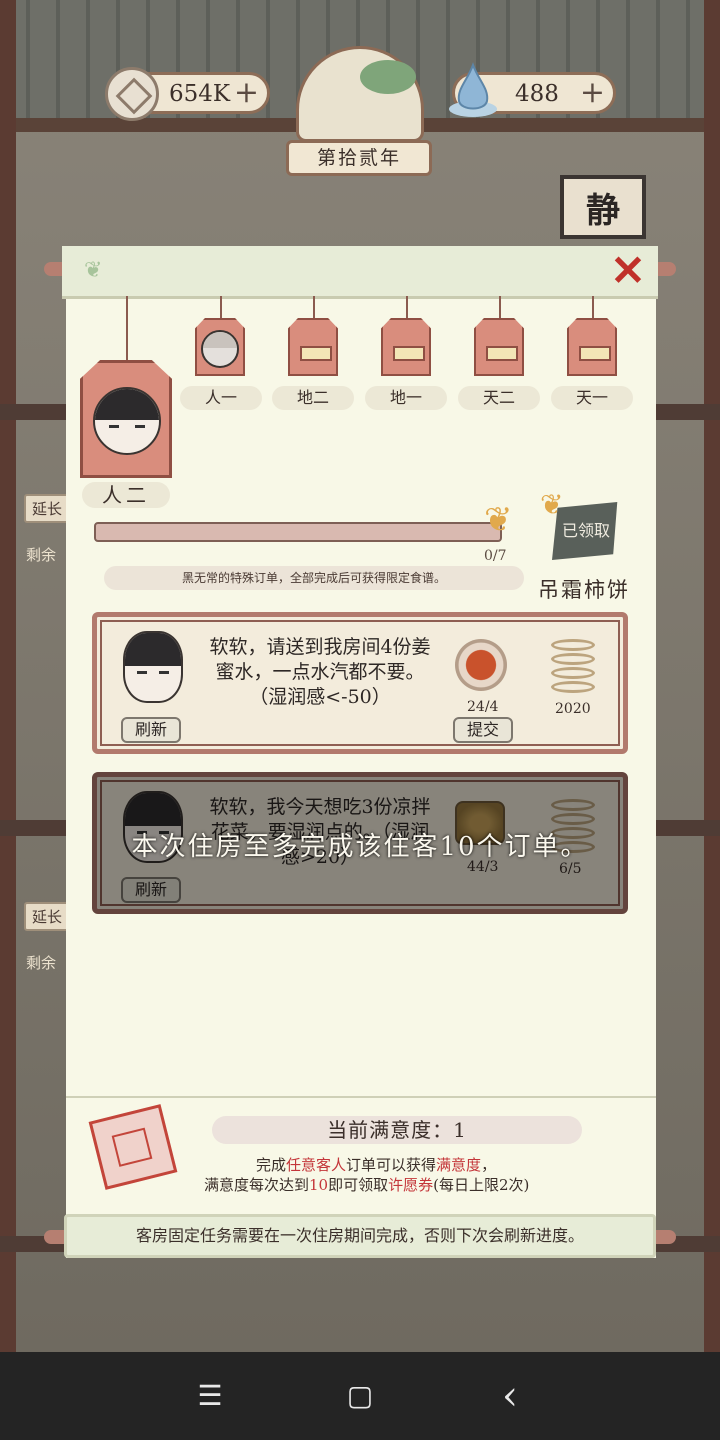 This screenshot has width=720, height=1440. Describe the element at coordinates (573, 709) in the screenshot. I see `reward-amount: 2020` at that location.